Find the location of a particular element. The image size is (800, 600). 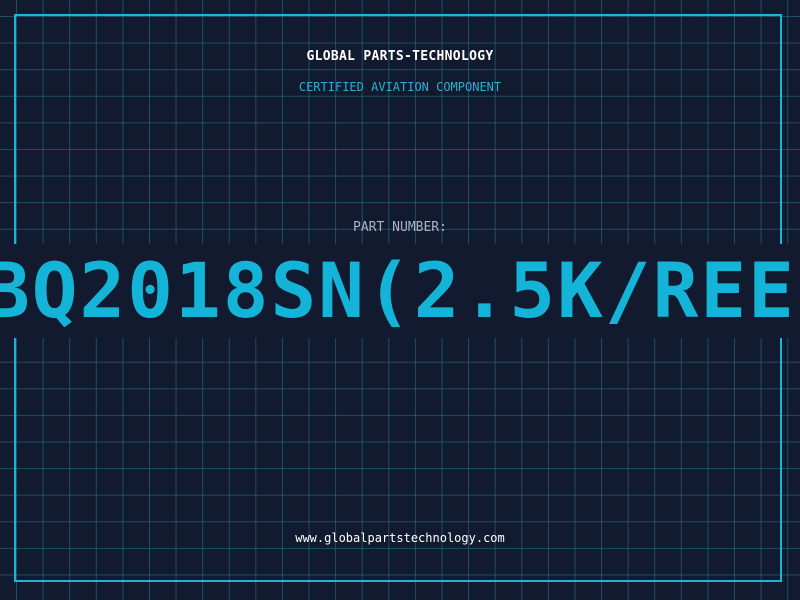

tagline: CERTIFIED AVIATION COMPONENT is located at coordinates (400, 87).